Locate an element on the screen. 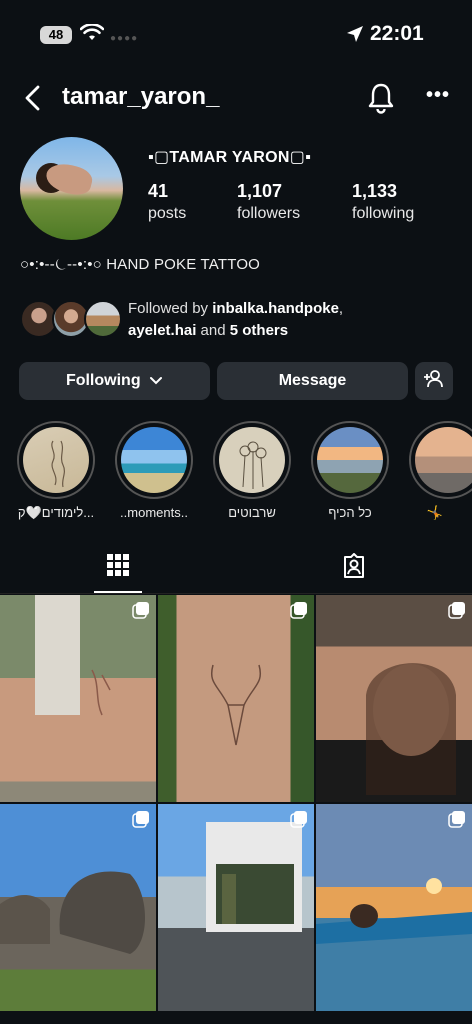  header-username: tamar_yaron_ is located at coordinates (141, 96).